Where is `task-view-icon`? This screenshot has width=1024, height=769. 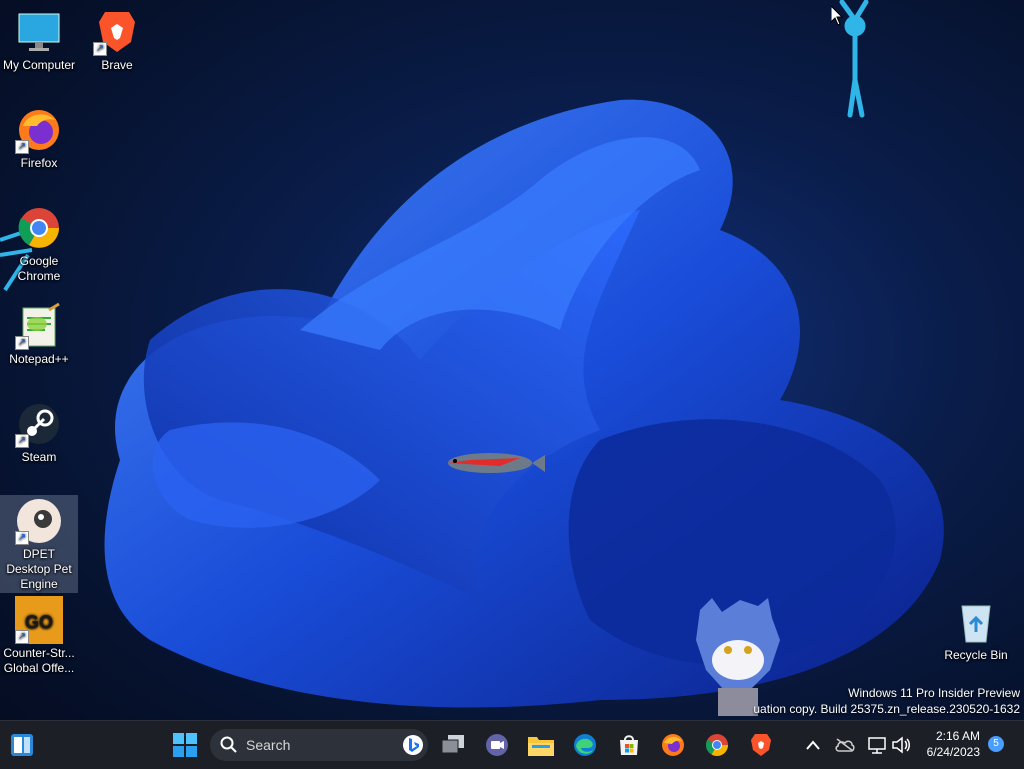
task-view-icon is located at coordinates (453, 744).